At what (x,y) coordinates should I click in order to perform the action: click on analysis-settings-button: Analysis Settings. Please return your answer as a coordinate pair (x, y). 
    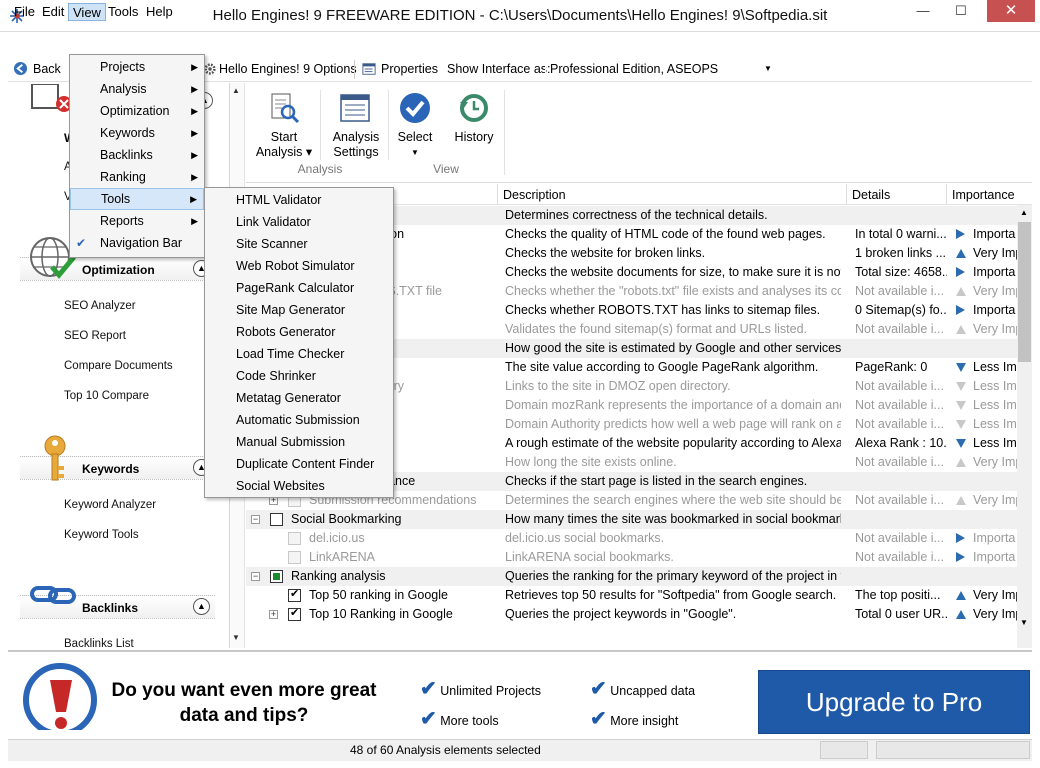
    Looking at the image, I should click on (356, 145).